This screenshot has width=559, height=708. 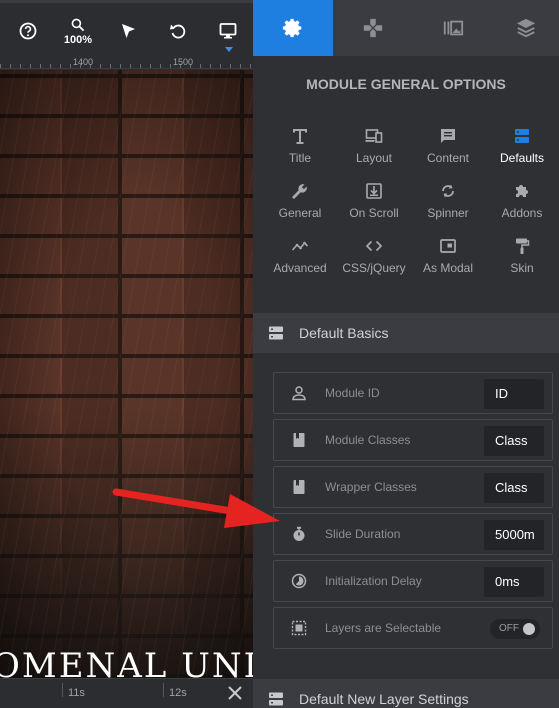 I want to click on select-arrow-icon, so click(x=128, y=31).